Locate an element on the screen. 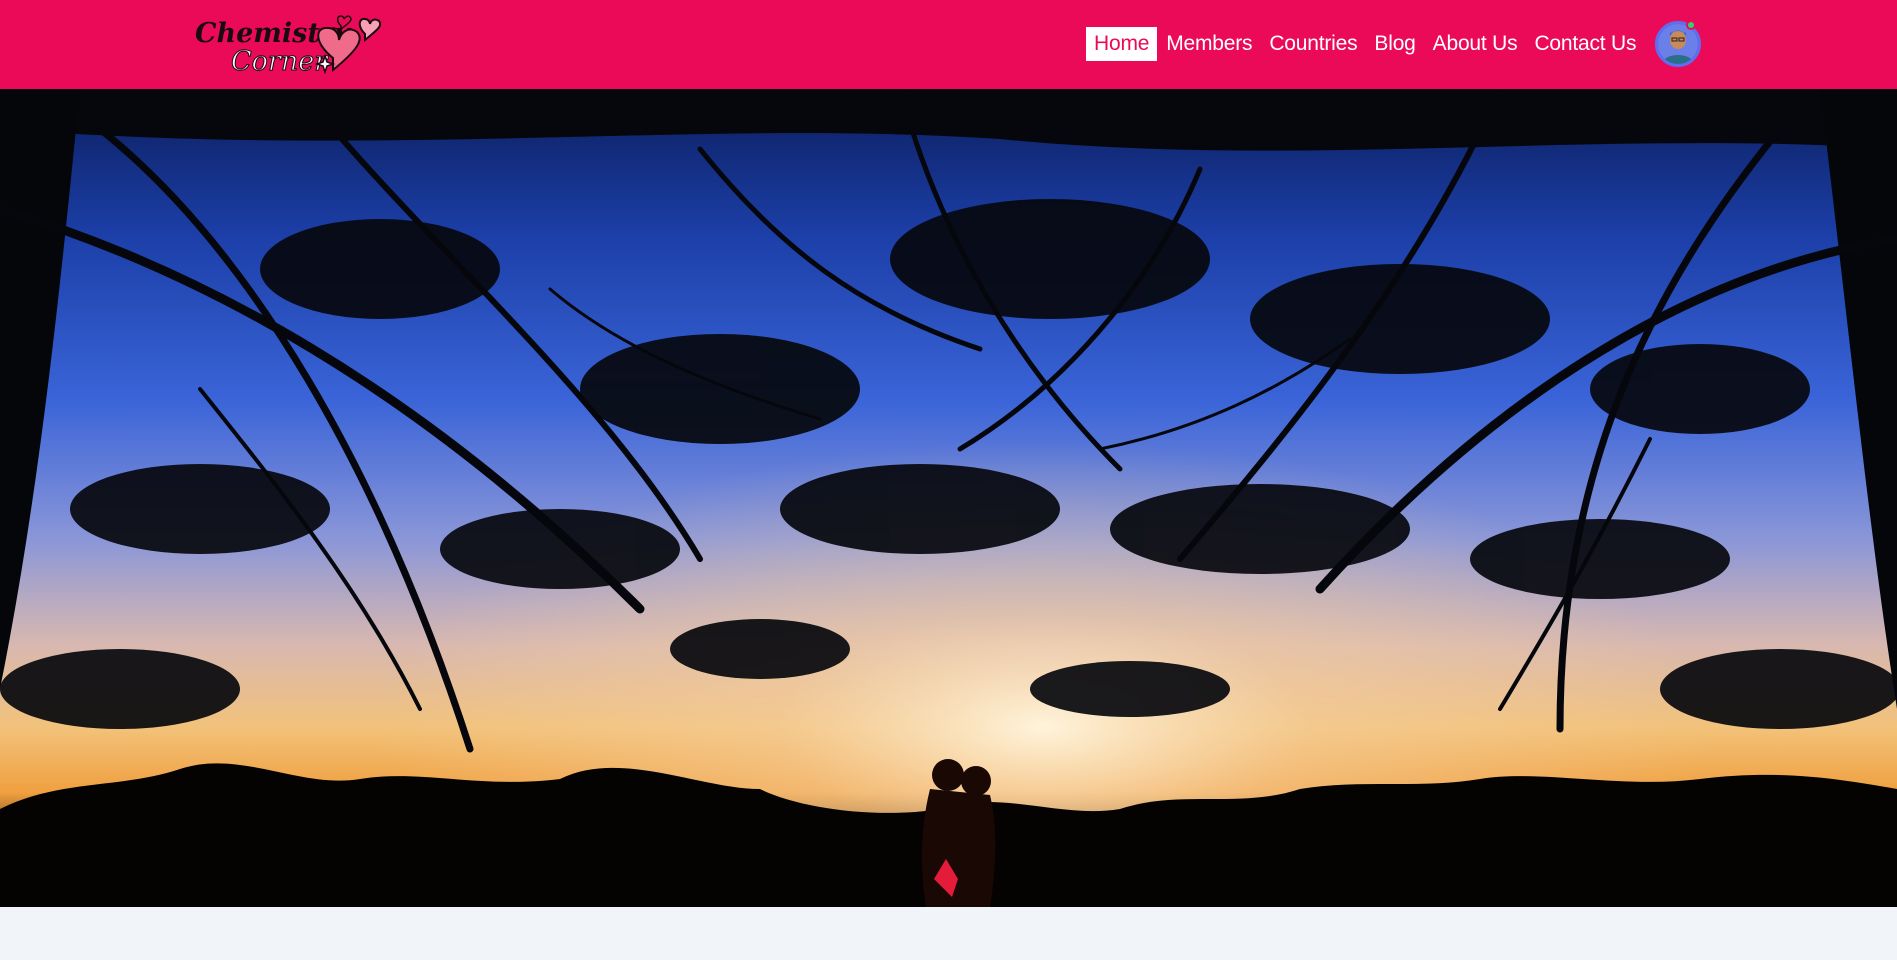  logo-hearts-icon: Chemistry Corner is located at coordinates (288, 46).